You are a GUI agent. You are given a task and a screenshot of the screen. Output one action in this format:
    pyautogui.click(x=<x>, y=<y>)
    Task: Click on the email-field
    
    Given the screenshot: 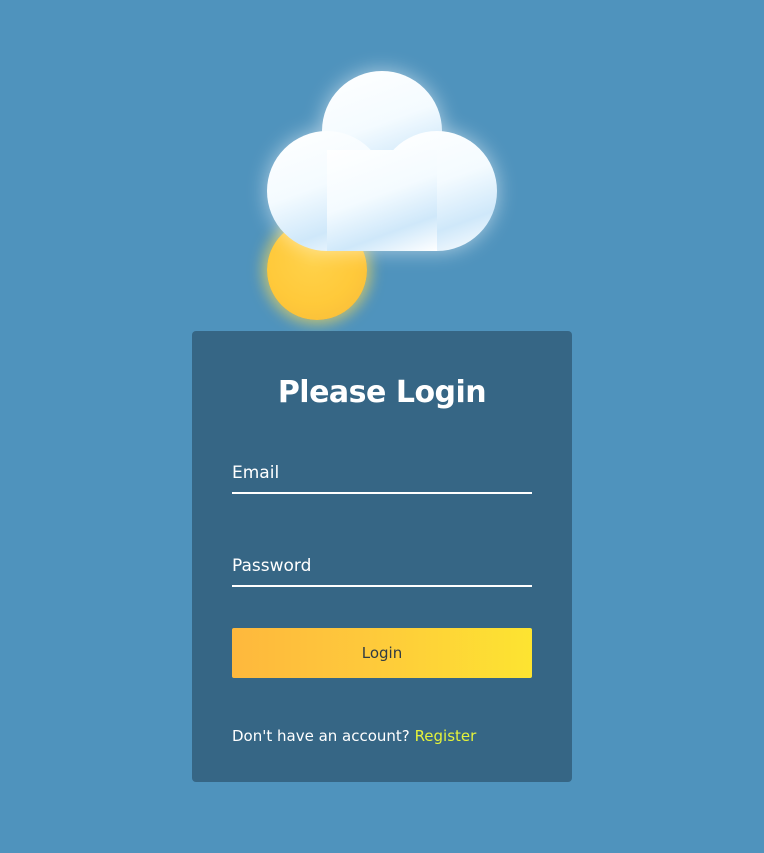 What is the action you would take?
    pyautogui.click(x=382, y=473)
    